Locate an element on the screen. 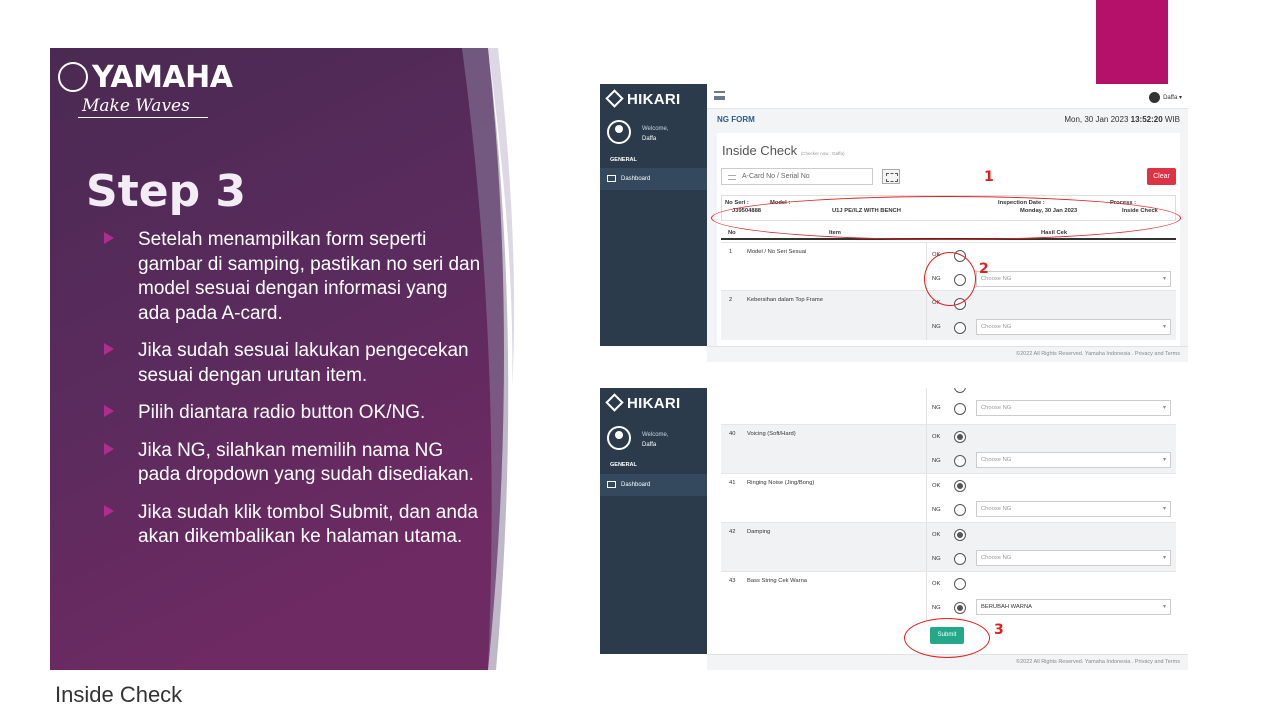 The height and width of the screenshot is (720, 1280). annotation-number-2: 2 is located at coordinates (984, 269).